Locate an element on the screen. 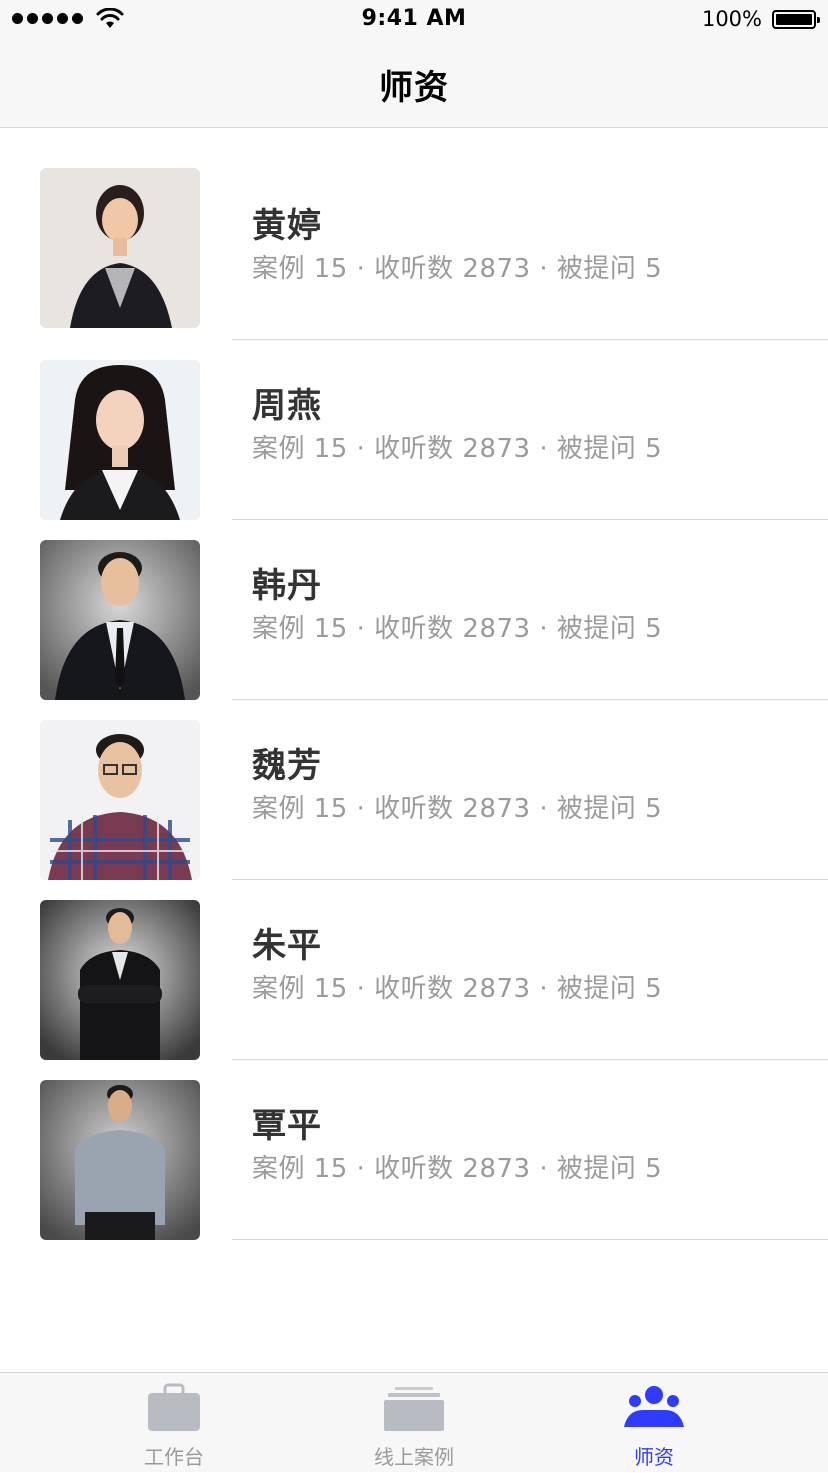 Image resolution: width=828 pixels, height=1473 pixels. teacher-row: 覃平 案例 15 · 收听数 2873 · 被提问 5 is located at coordinates (414, 1150).